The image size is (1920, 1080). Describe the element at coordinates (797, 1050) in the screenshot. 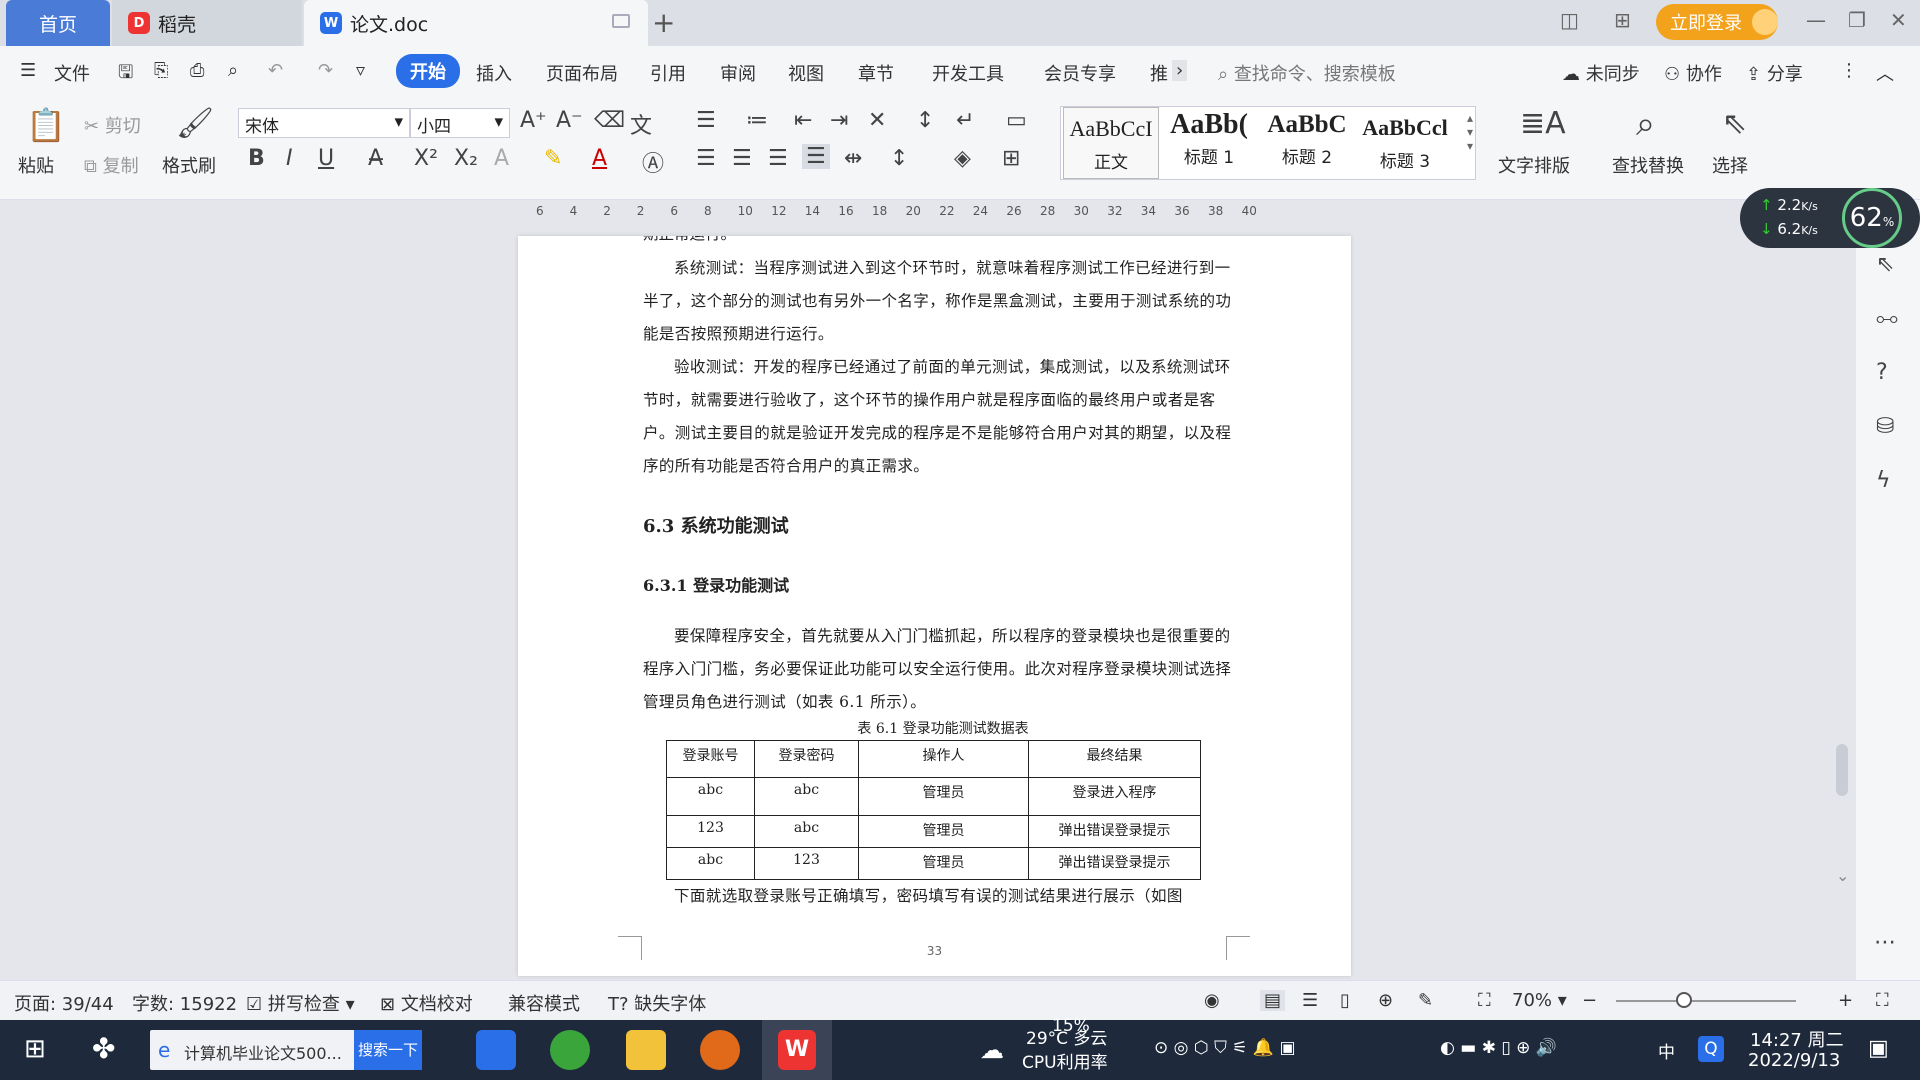

I see `wps-taskbar-button: W` at that location.